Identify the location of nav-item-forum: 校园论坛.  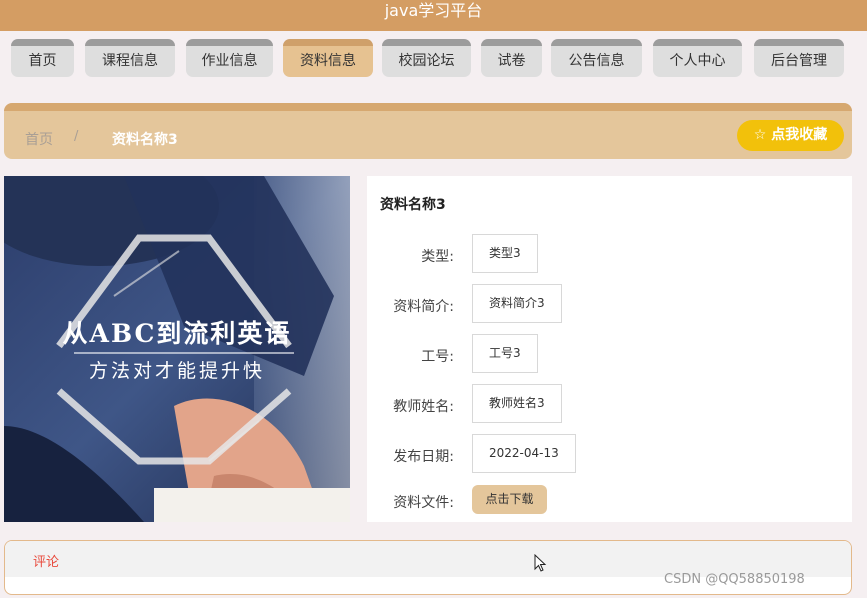
(426, 58).